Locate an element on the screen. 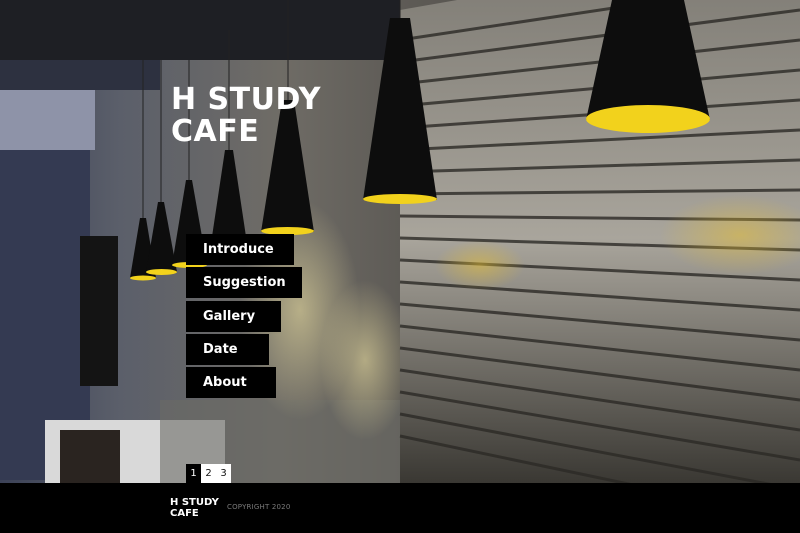 This screenshot has height=533, width=800. pager-page-3: 3 is located at coordinates (223, 473).